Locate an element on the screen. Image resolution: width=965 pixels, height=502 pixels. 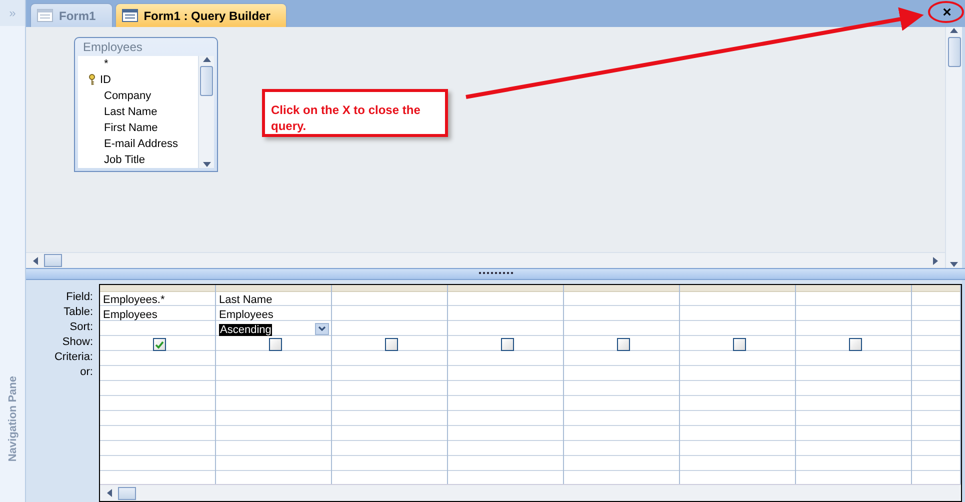
row-label: Table: is located at coordinates (78, 312).